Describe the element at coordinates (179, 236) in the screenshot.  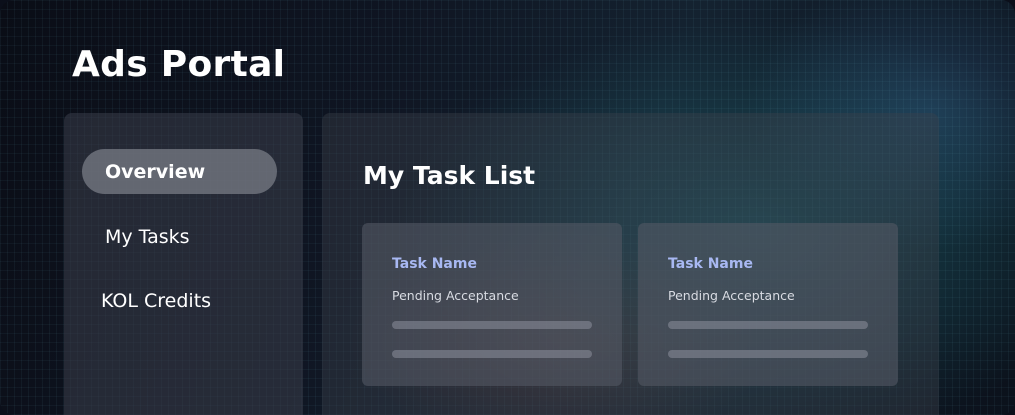
I see `sidebar-item-my-tasks: My Tasks` at that location.